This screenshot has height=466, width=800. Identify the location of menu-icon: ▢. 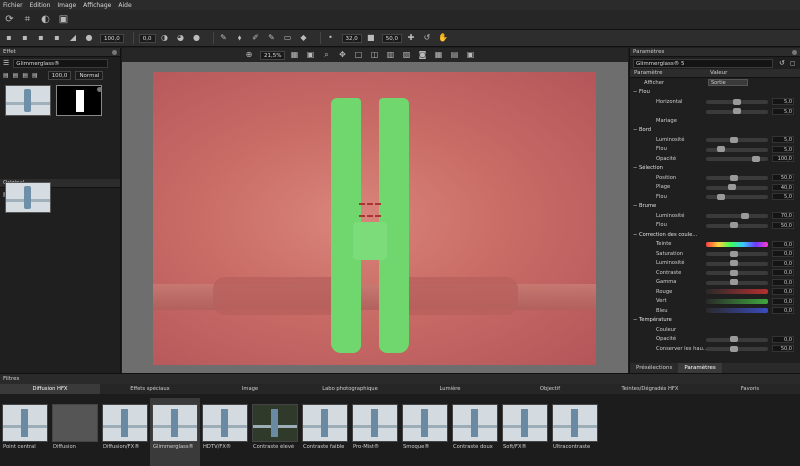
(793, 63).